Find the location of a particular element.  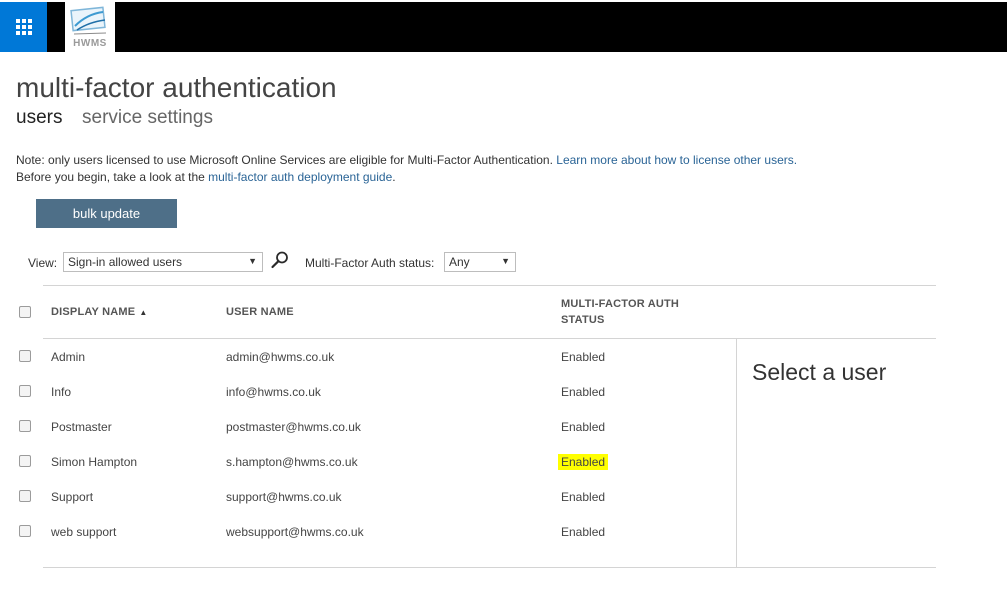

table-bottom-divider is located at coordinates (489, 567).